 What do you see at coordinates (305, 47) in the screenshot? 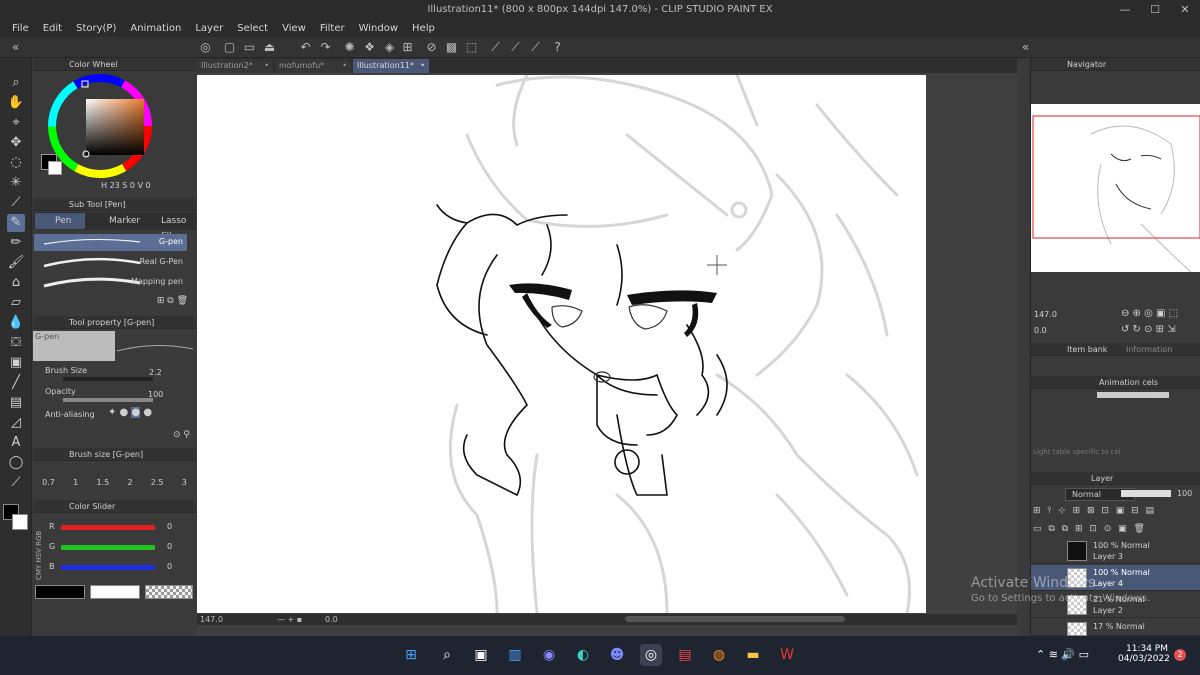
I see `undo-icon: ↶` at bounding box center [305, 47].